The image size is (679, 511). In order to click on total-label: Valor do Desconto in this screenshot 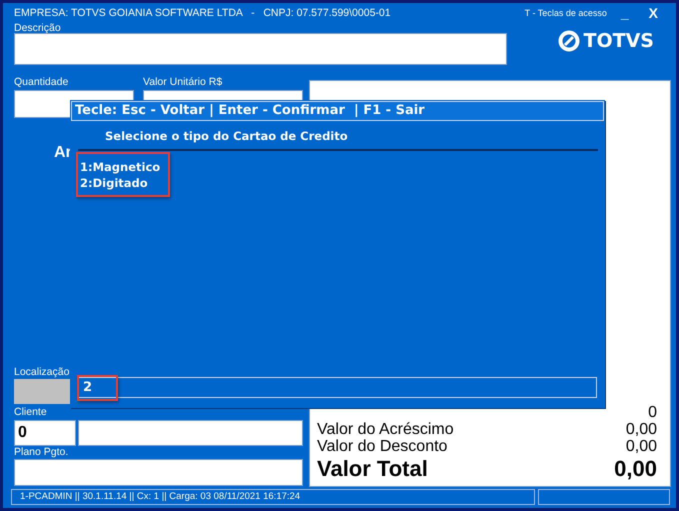, I will do `click(382, 446)`.